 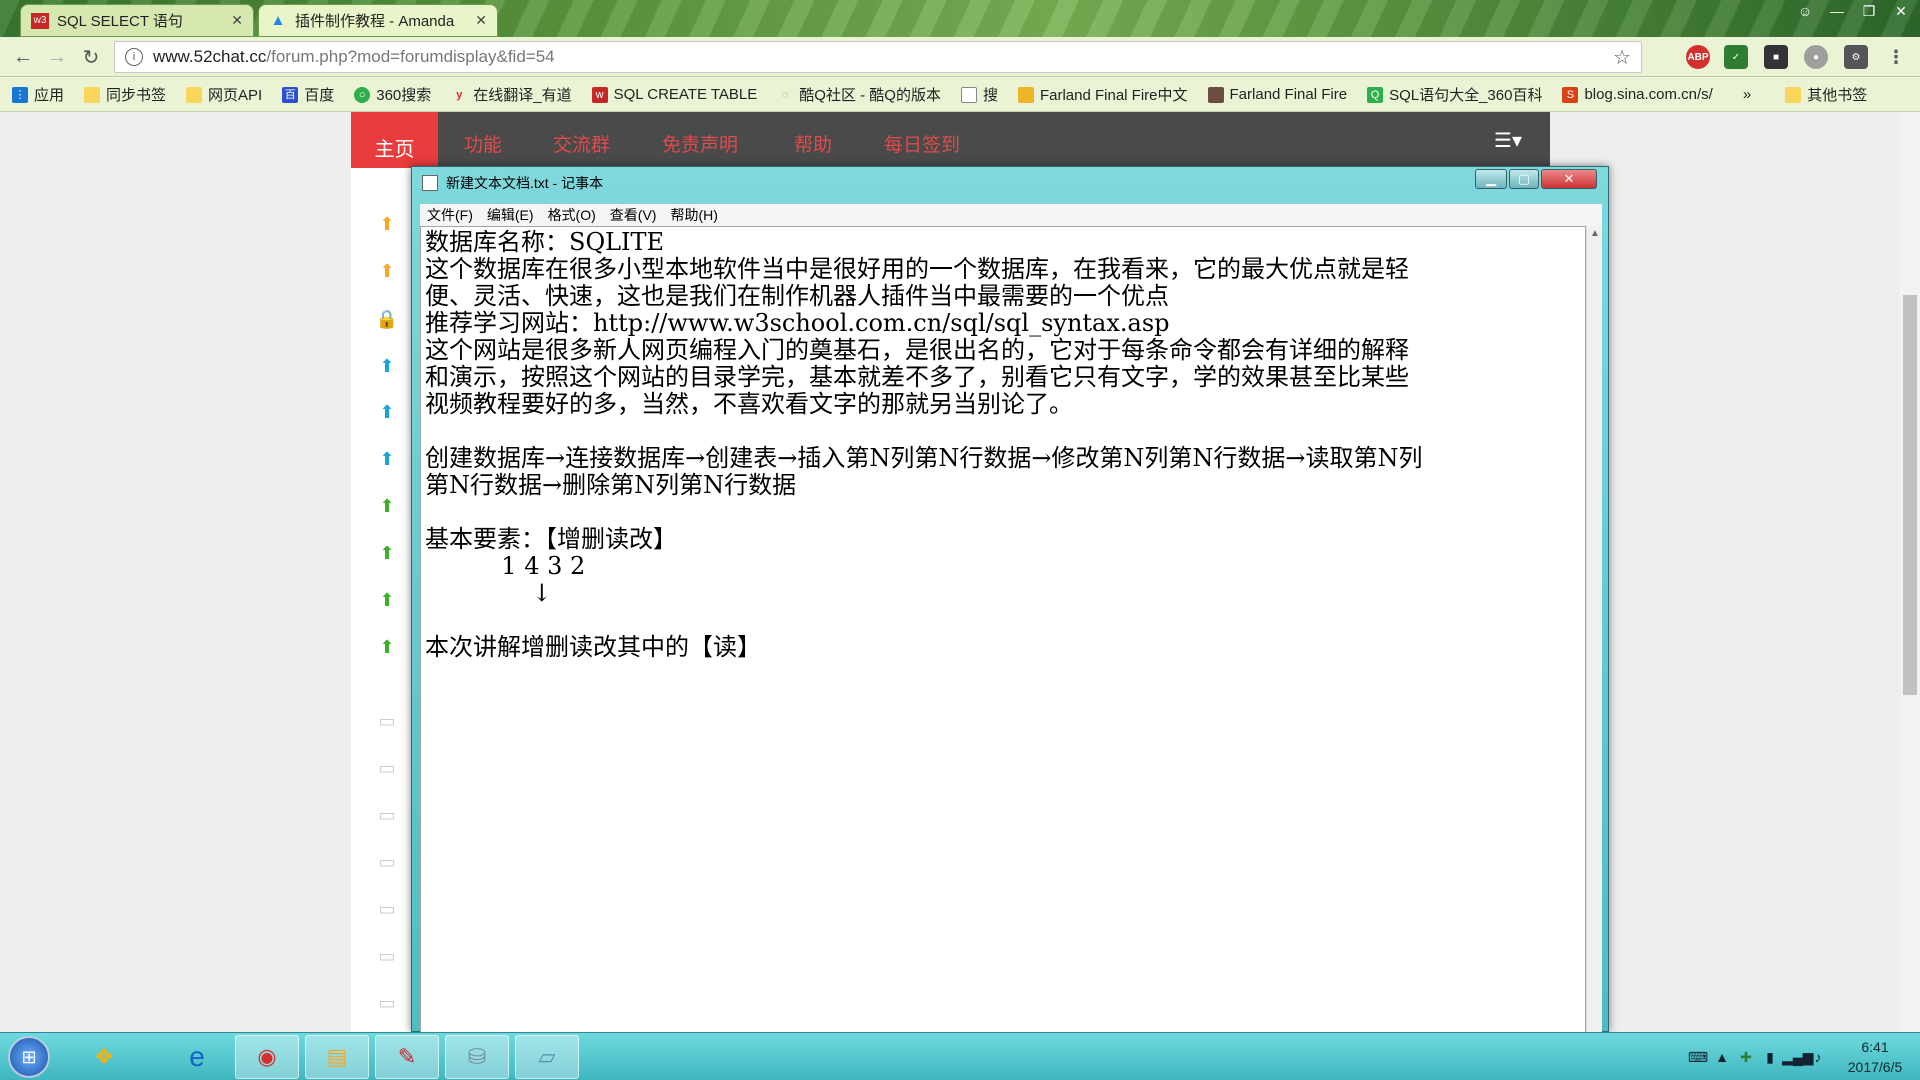 I want to click on bookmark-link: Farland Final Fire中文, so click(x=1102, y=94).